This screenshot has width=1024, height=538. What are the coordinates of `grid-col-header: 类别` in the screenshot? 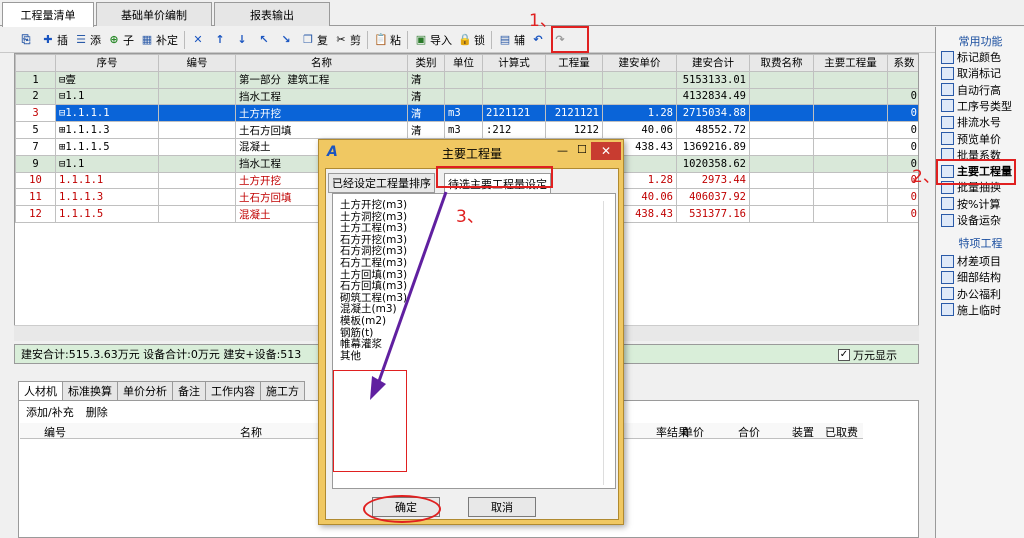 It's located at (426, 63).